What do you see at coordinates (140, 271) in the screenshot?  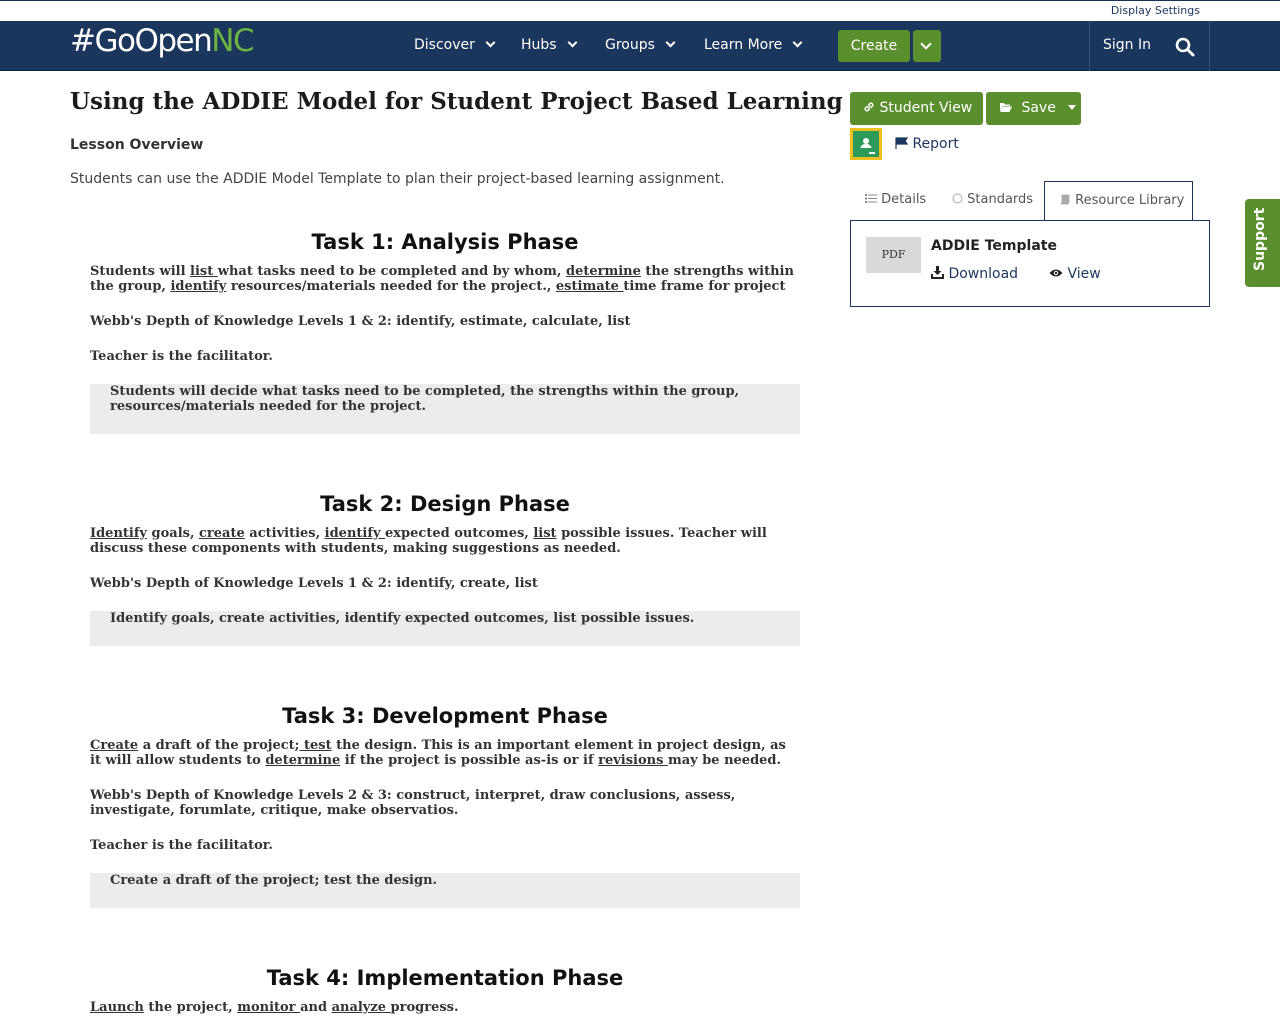 I see `text-run: Students will` at bounding box center [140, 271].